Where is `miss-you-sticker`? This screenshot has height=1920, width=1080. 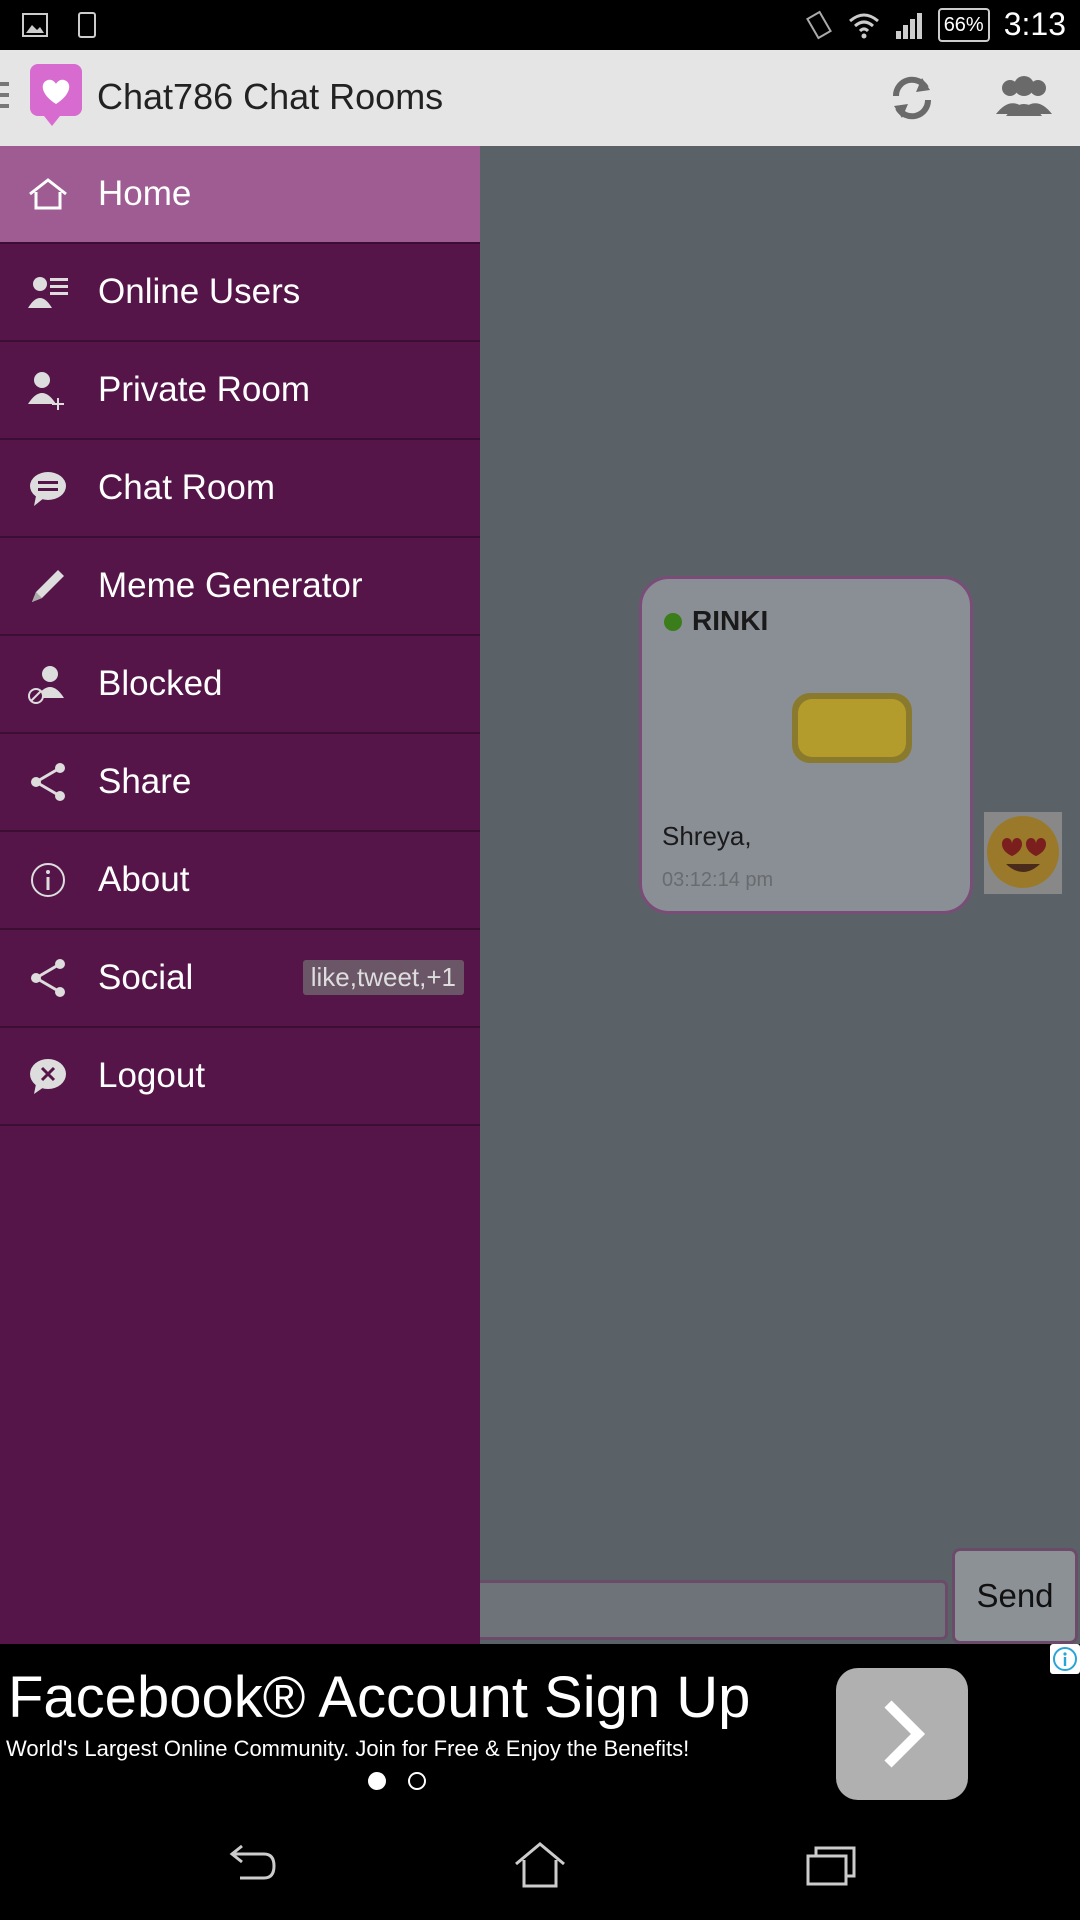
miss-you-sticker is located at coordinates (852, 728).